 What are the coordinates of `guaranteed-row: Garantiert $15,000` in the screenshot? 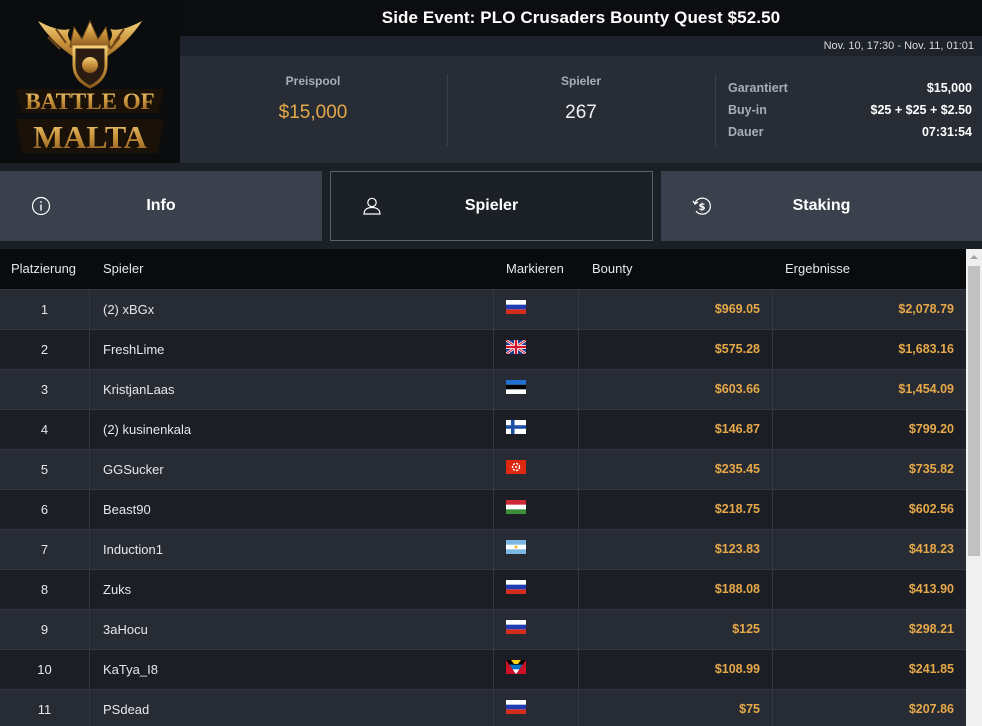 It's located at (850, 91).